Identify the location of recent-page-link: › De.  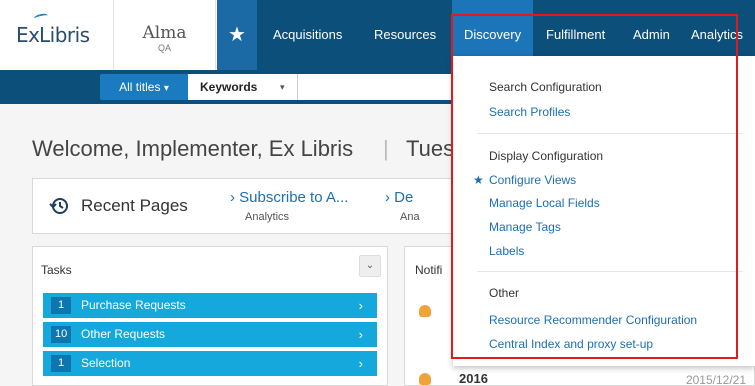
(399, 197).